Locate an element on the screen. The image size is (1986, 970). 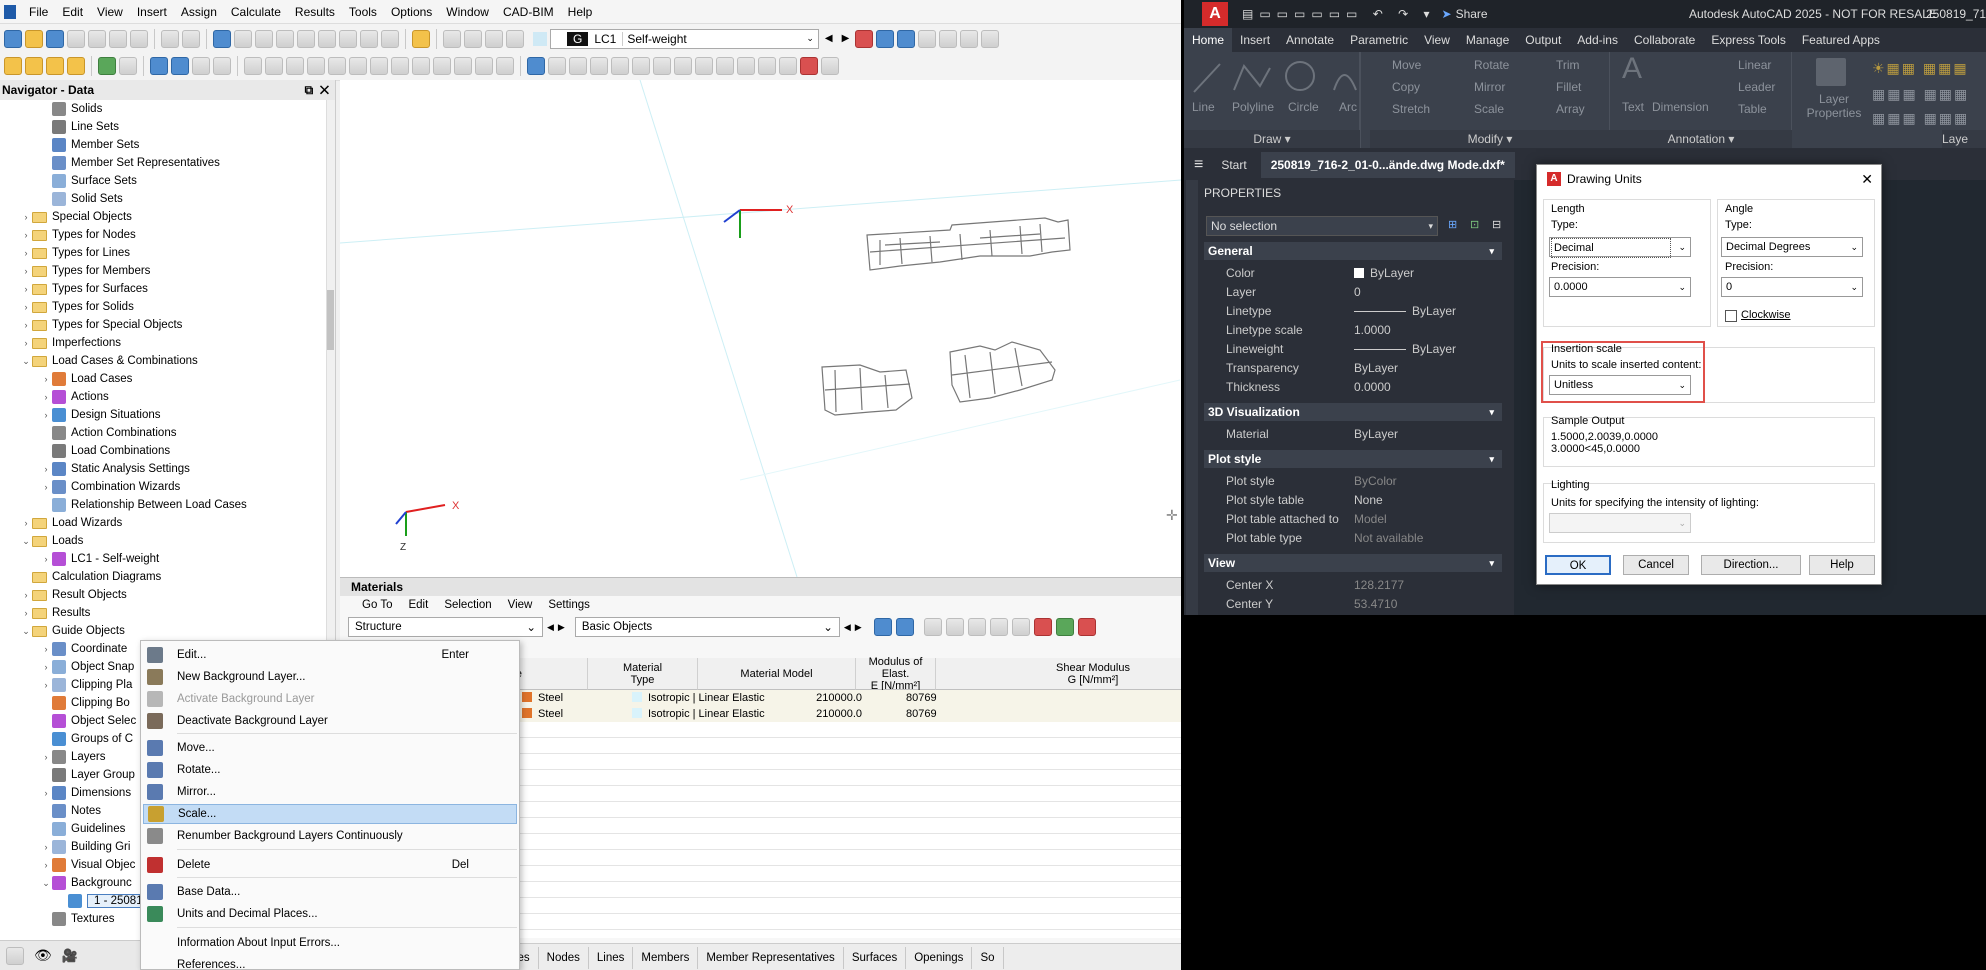
select-table2-icon is located at coordinates (904, 627).